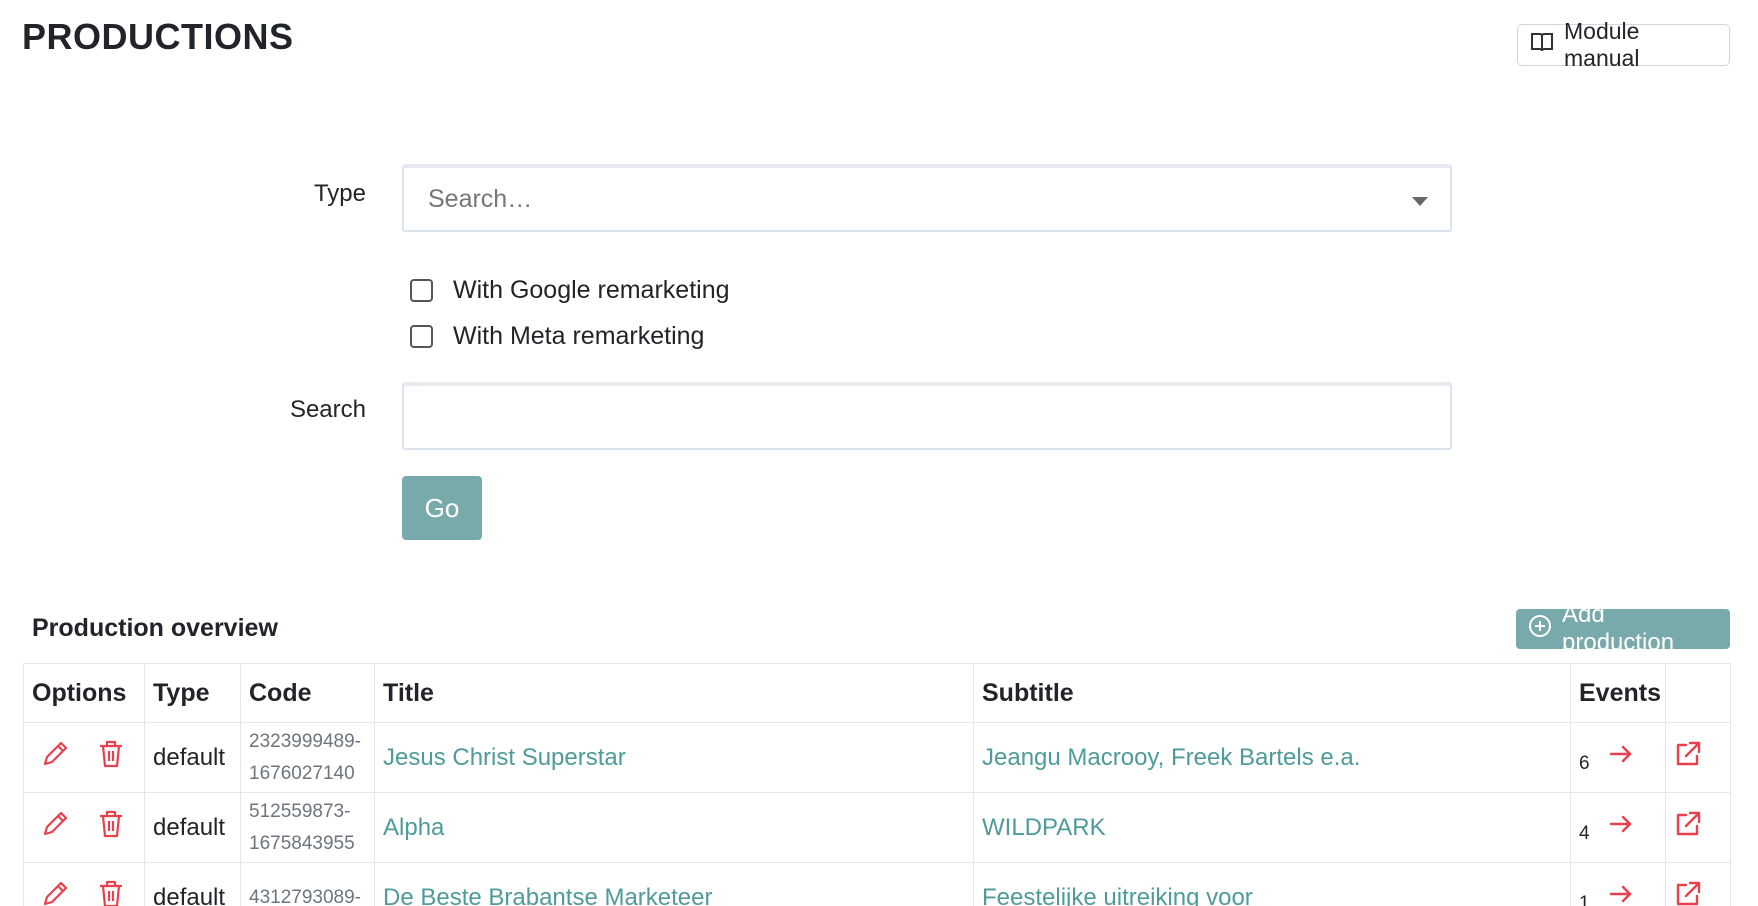  I want to click on google-remarketing-checkbox, so click(421, 290).